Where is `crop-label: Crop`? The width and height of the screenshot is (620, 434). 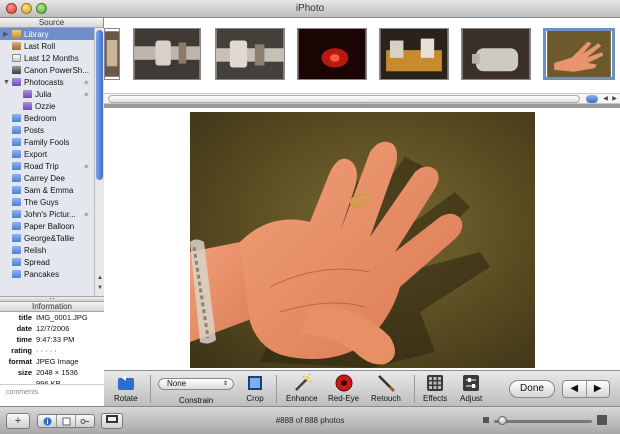 crop-label: Crop is located at coordinates (255, 398).